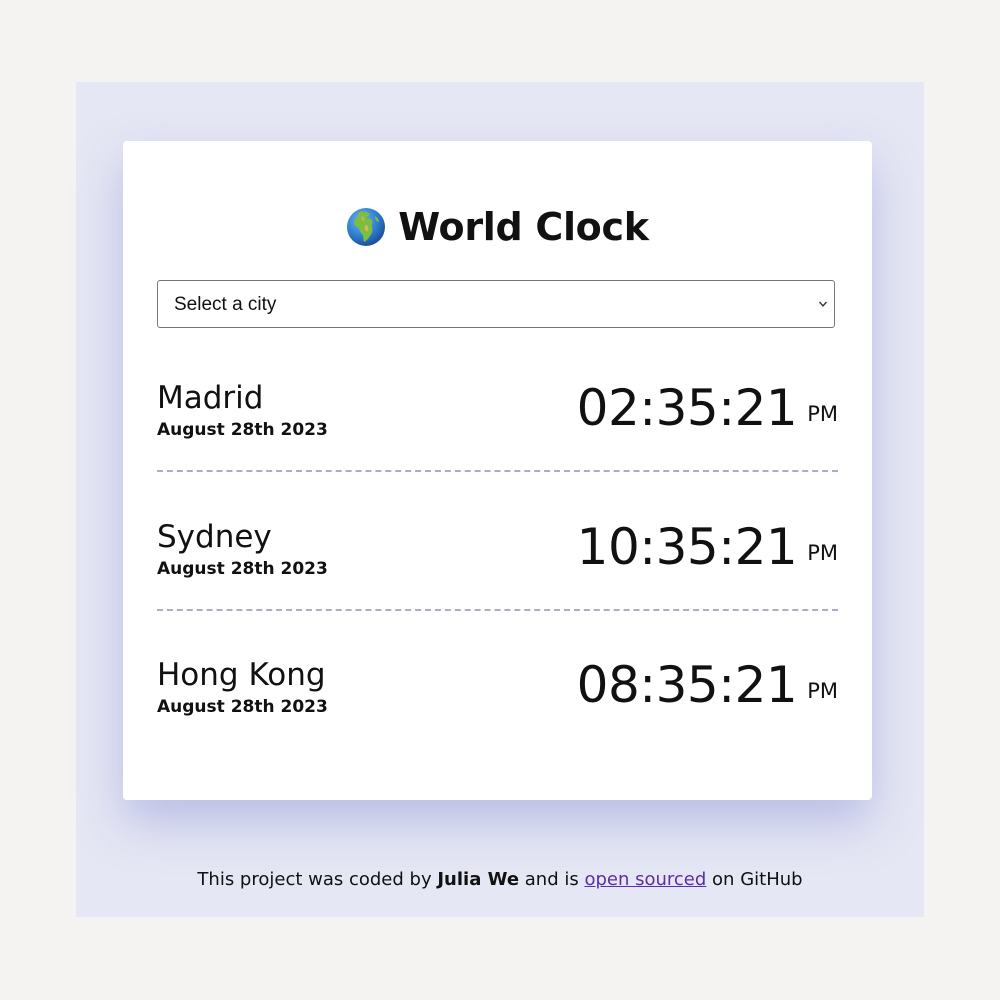 This screenshot has height=1000, width=1000. What do you see at coordinates (497, 425) in the screenshot?
I see `city-row-madrid: Madrid August 28th 2023 02:35:21 PM` at bounding box center [497, 425].